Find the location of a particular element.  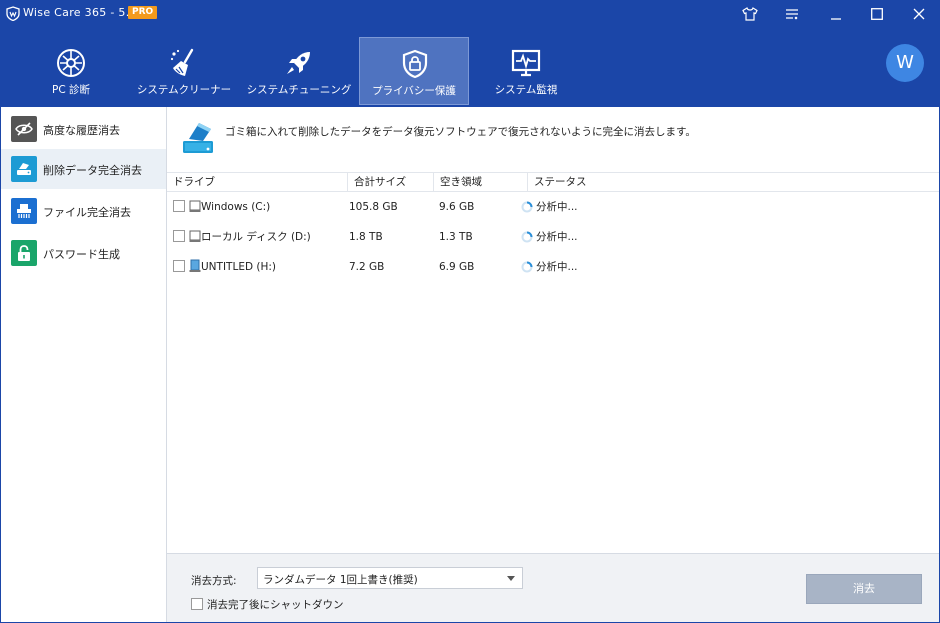

tab-privacy: プライバシー保護 is located at coordinates (414, 71).